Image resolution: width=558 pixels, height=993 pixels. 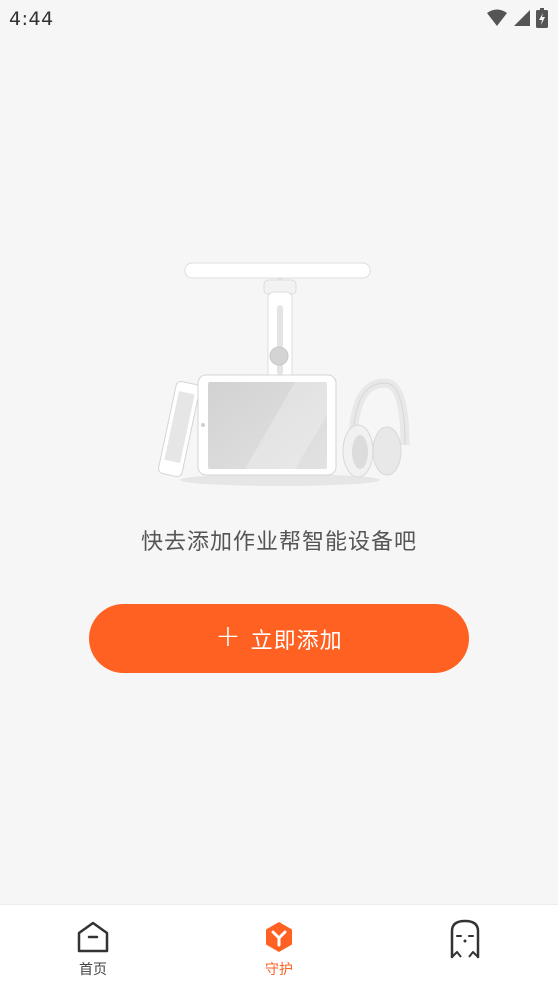 I want to click on nav-tab-guard: 守护, so click(x=279, y=949).